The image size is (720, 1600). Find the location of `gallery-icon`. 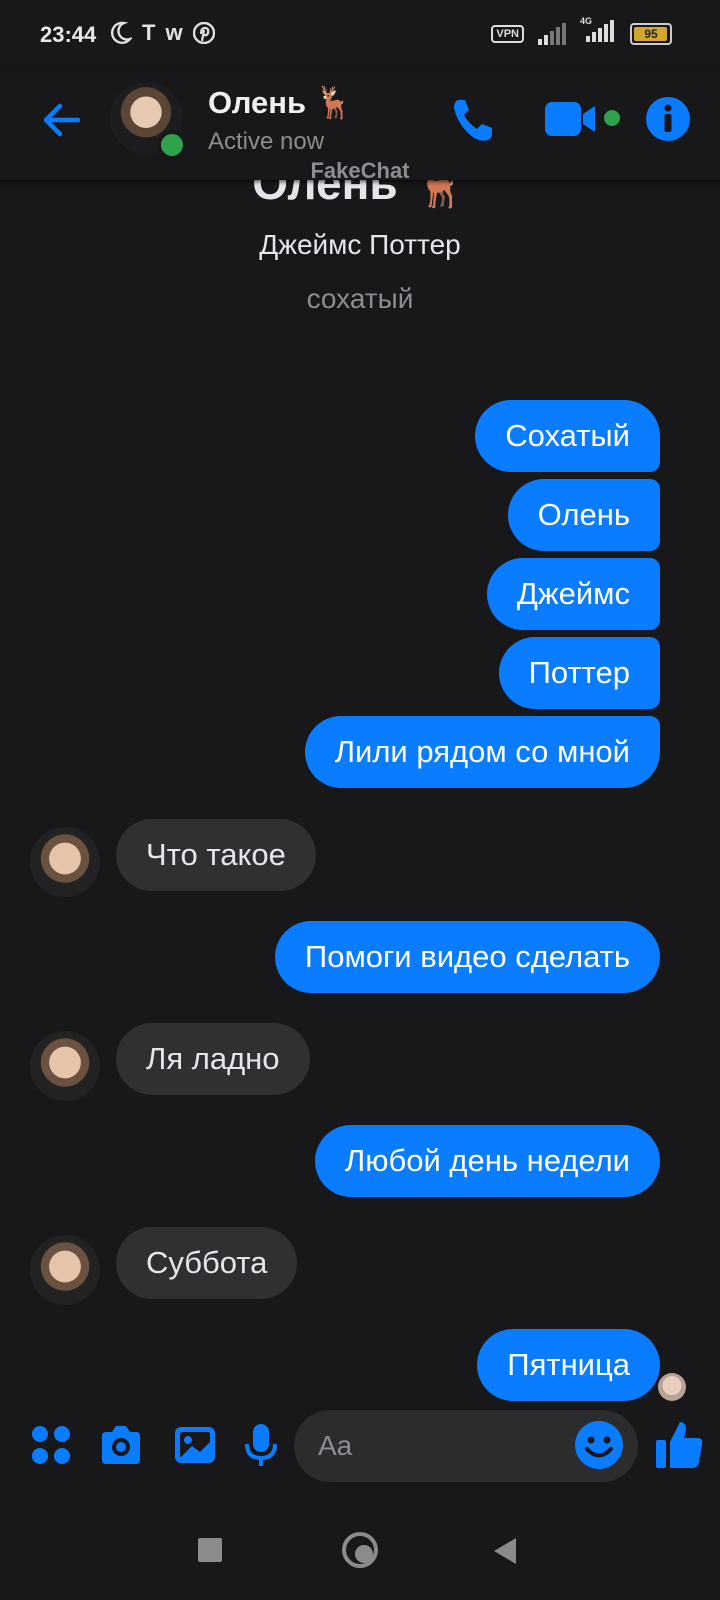

gallery-icon is located at coordinates (195, 1445).